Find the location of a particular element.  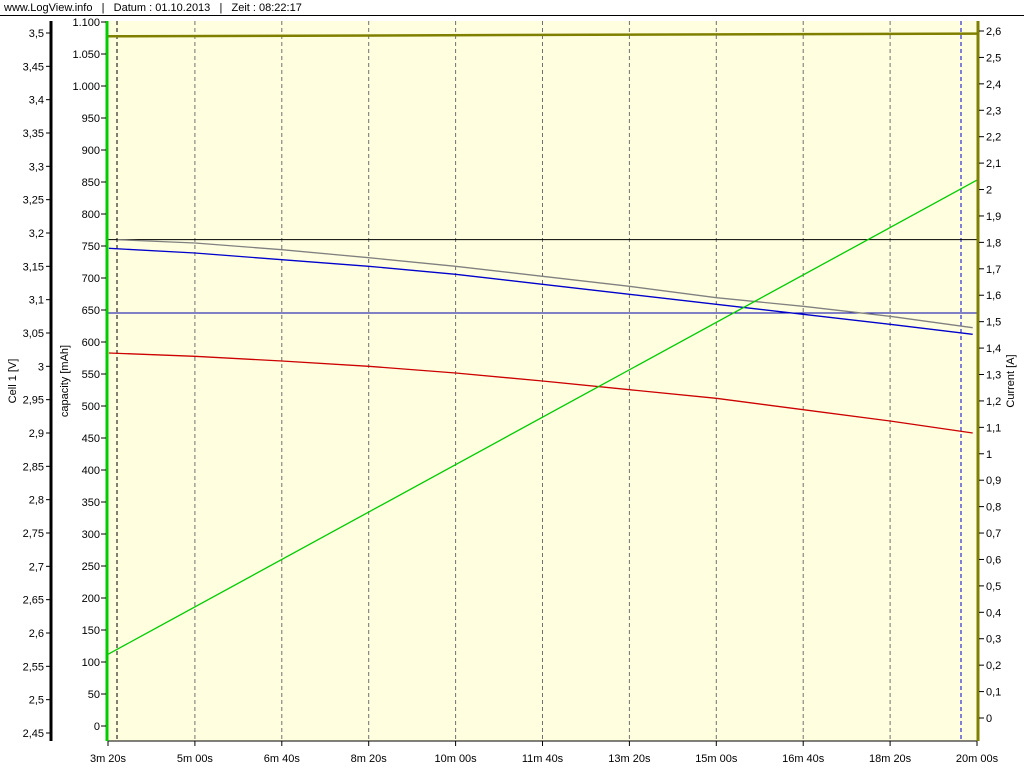

voltage-tick-label: 2,9 is located at coordinates (36, 434).